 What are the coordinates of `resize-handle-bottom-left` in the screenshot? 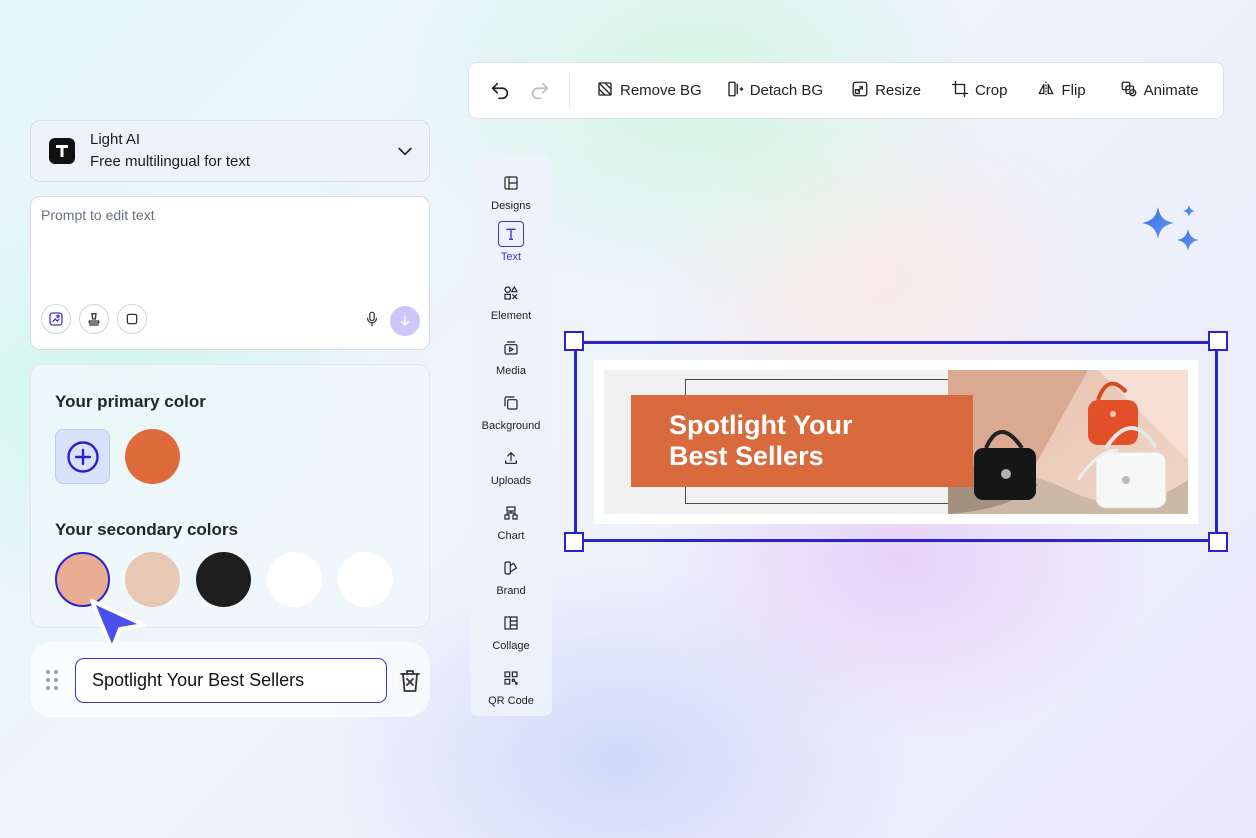 It's located at (574, 542).